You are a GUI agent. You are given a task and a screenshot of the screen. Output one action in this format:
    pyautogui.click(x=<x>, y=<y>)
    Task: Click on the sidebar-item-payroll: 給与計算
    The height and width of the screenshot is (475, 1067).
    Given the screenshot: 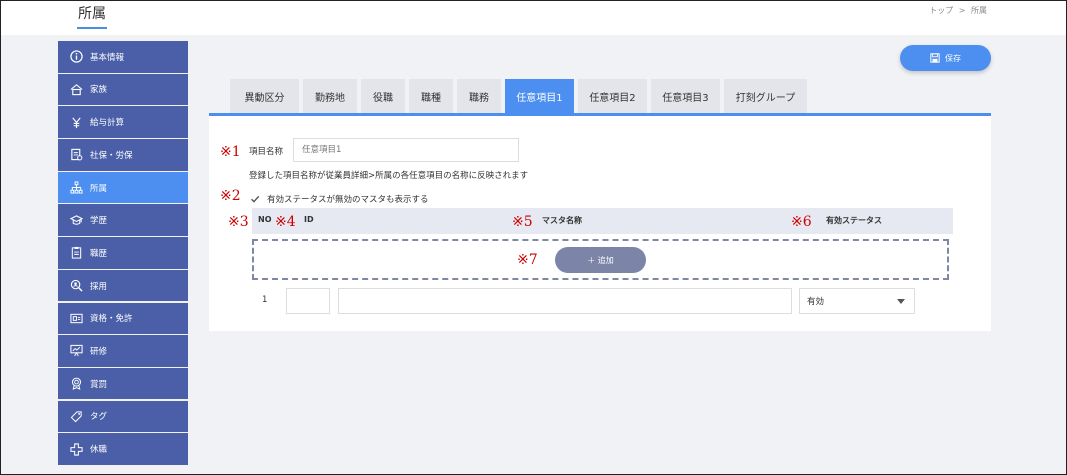 What is the action you would take?
    pyautogui.click(x=123, y=122)
    